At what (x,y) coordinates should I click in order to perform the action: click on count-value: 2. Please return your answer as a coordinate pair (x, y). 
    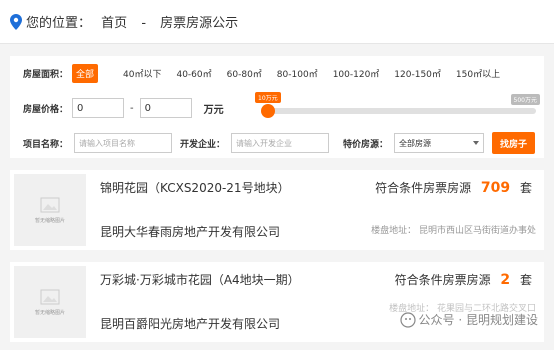
    Looking at the image, I should click on (505, 280).